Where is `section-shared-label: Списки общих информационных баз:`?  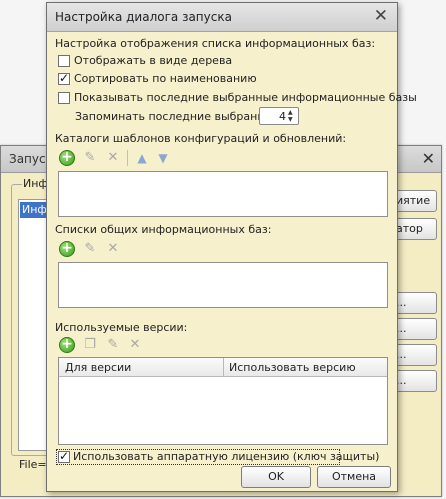
section-shared-label: Списки общих информационных баз: is located at coordinates (163, 229).